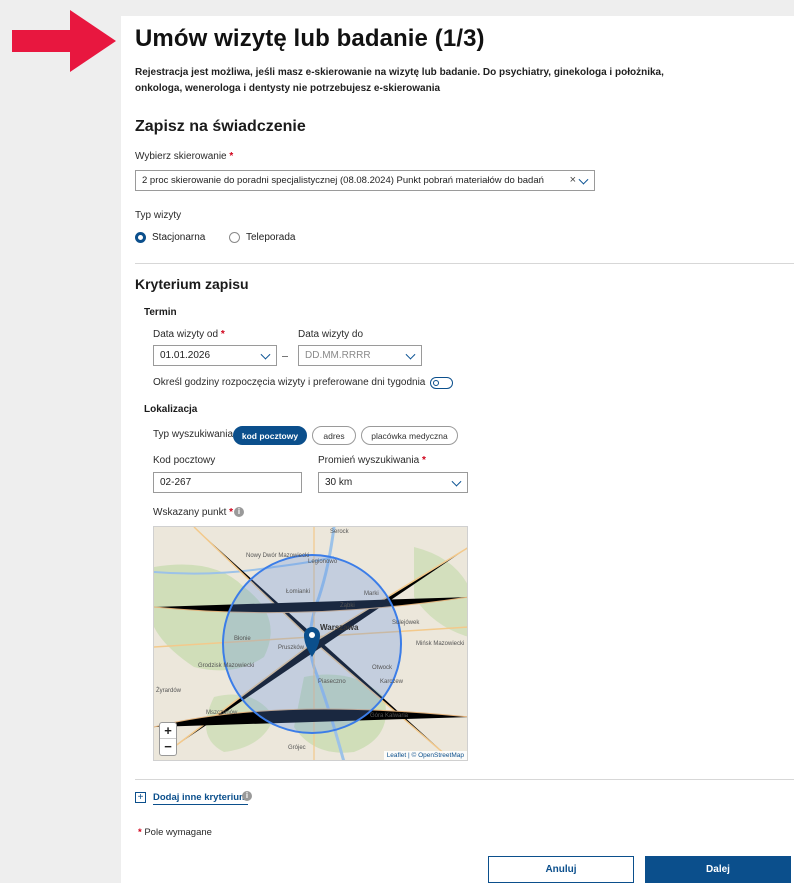 The height and width of the screenshot is (883, 794). I want to click on page-title: Umów wizytę lub badanie (1/3), so click(310, 38).